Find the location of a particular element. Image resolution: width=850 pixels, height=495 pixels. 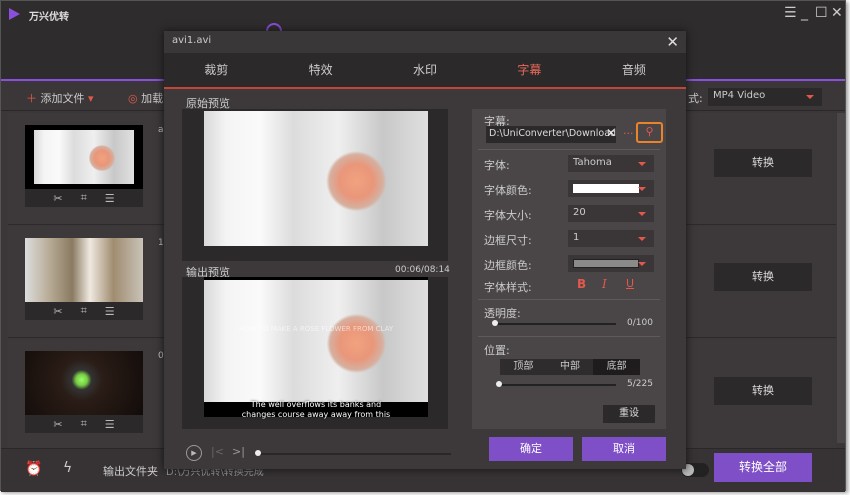

more-button: ··· is located at coordinates (628, 133).